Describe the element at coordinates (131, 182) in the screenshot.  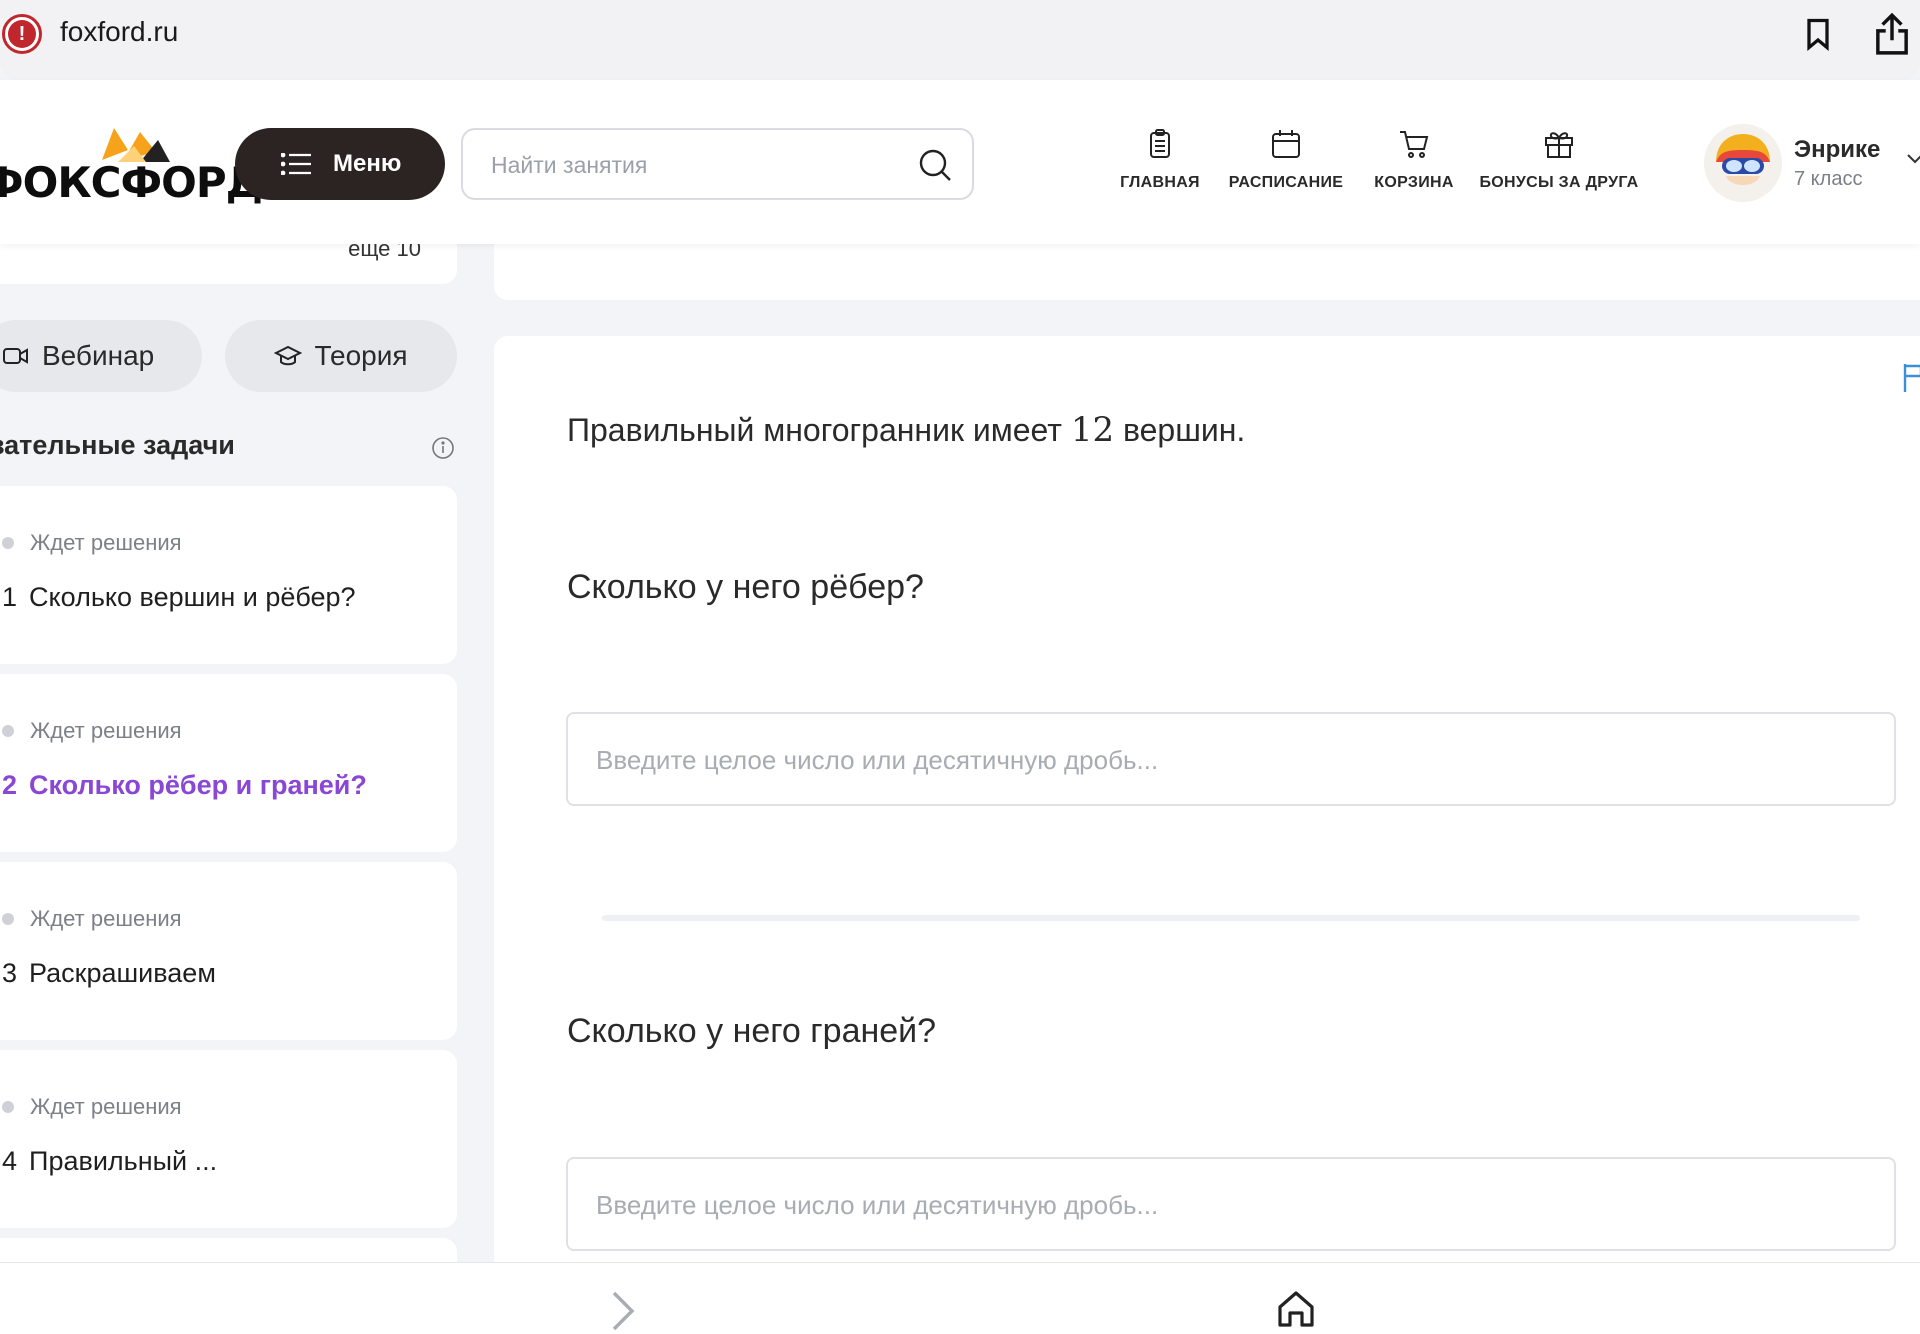
I see `logo-wordmark: ФОКСФОРД` at that location.